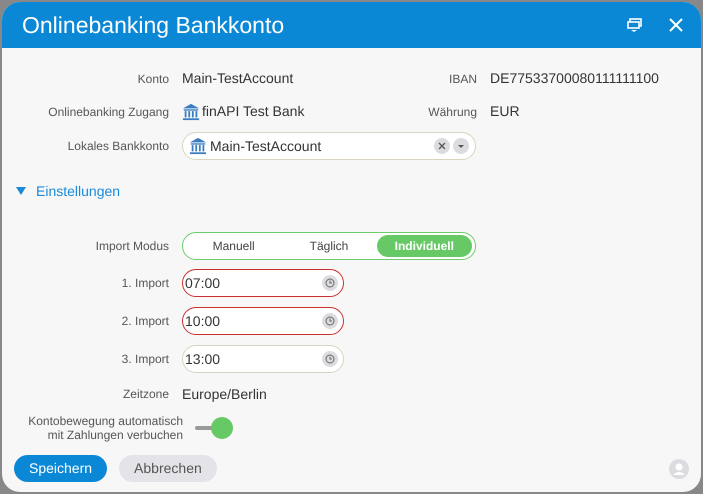 This screenshot has width=703, height=494. What do you see at coordinates (145, 321) in the screenshot?
I see `field-label: 2. Import` at bounding box center [145, 321].